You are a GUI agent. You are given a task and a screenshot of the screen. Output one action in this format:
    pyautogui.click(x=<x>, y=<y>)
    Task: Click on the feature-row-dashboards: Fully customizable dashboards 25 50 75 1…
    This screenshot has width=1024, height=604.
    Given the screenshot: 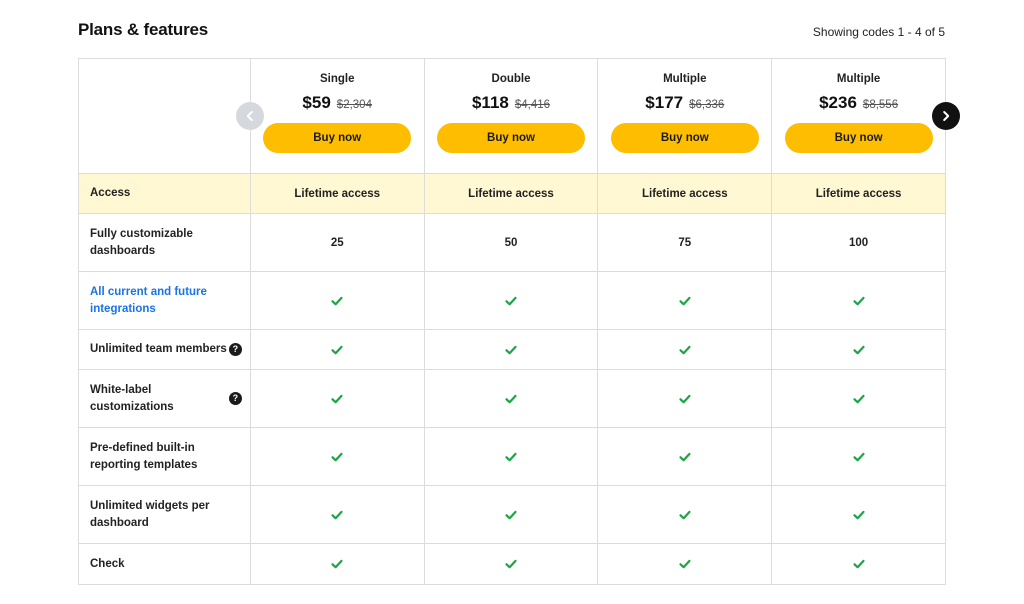 What is the action you would take?
    pyautogui.click(x=512, y=243)
    